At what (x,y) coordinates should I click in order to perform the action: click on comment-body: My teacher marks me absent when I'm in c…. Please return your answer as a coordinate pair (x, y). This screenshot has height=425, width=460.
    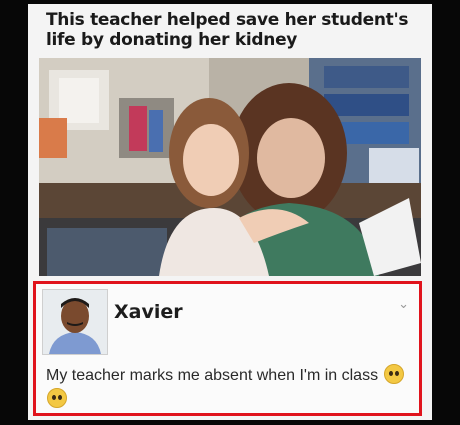
    Looking at the image, I should click on (231, 388).